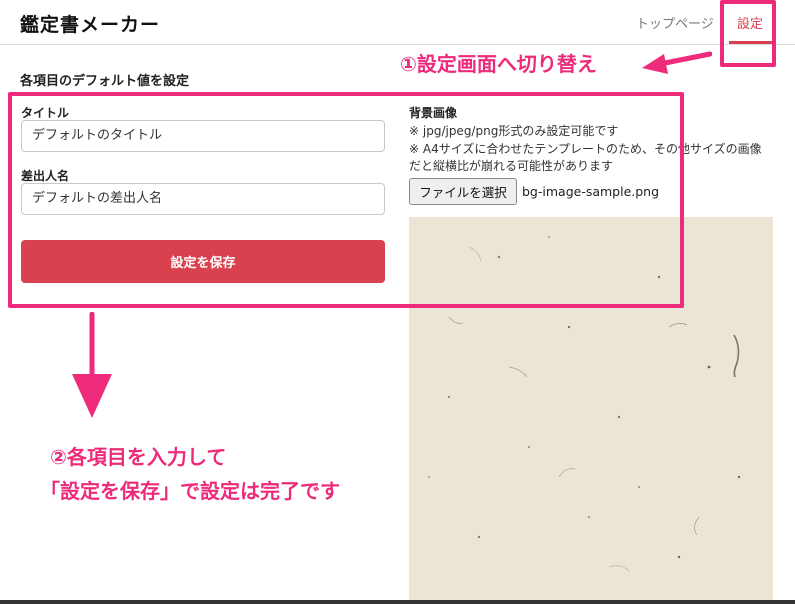 The width and height of the screenshot is (795, 604). Describe the element at coordinates (190, 491) in the screenshot. I see `annotation-step2-line2: 「設定を保存」で設定は完了です` at that location.